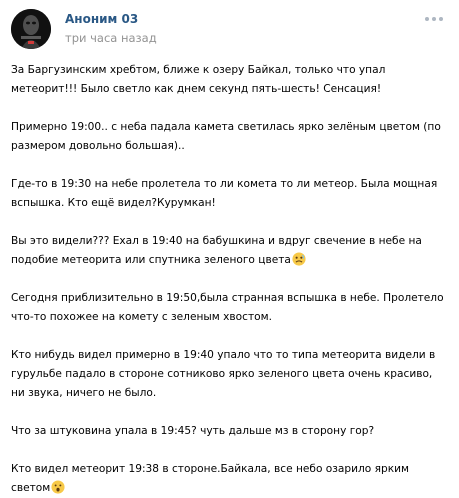  I want to click on more-options-icon, so click(434, 19).